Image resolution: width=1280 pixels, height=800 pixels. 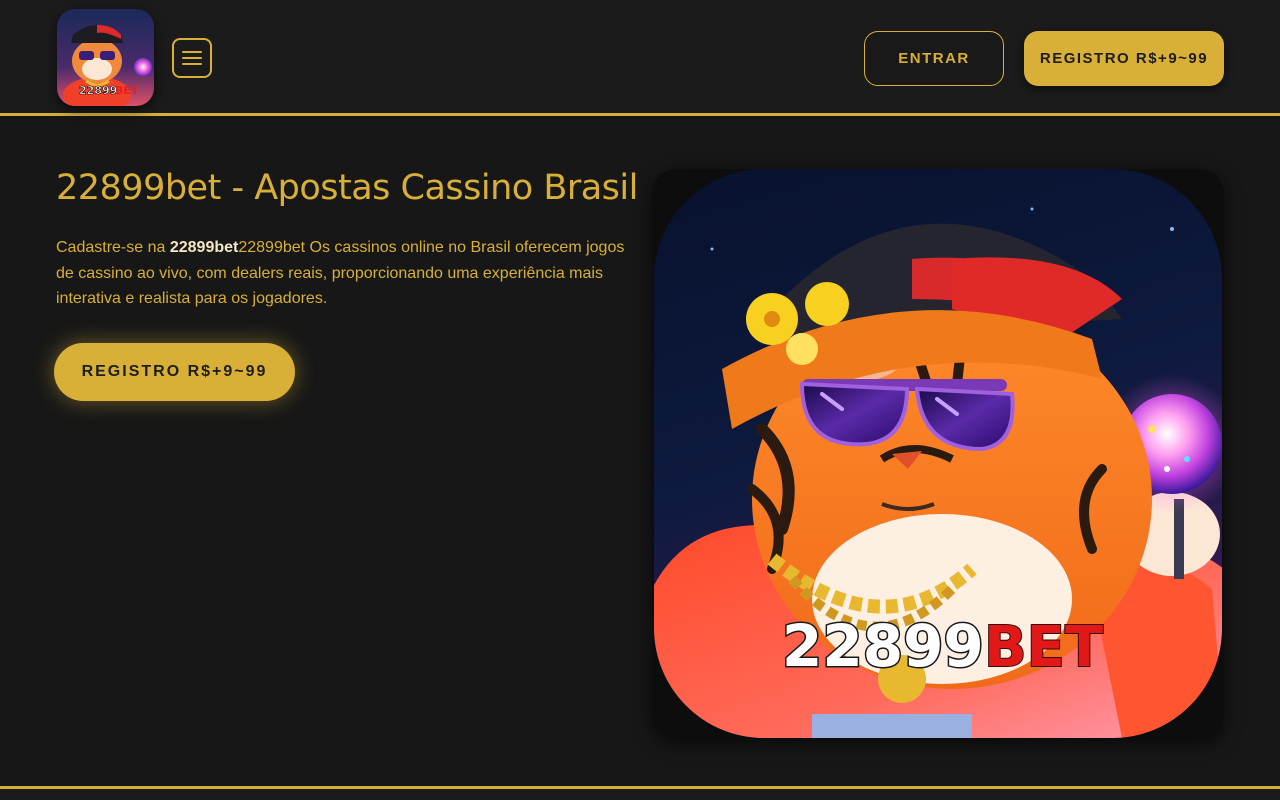 I want to click on hero-description-prefix: Cadastre-se na, so click(x=113, y=247).